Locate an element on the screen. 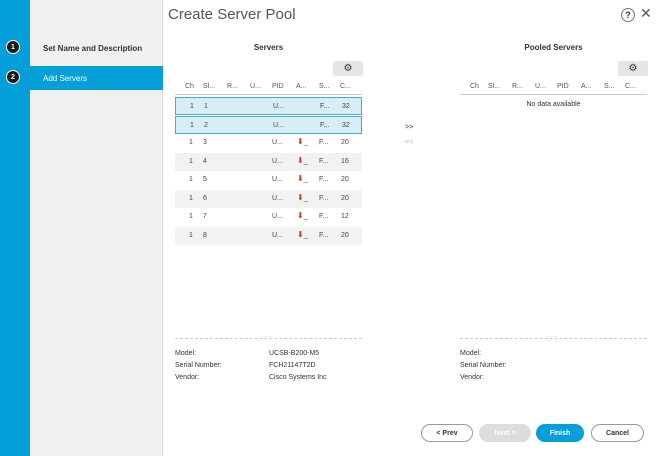  cell-cores: 12 is located at coordinates (345, 216).